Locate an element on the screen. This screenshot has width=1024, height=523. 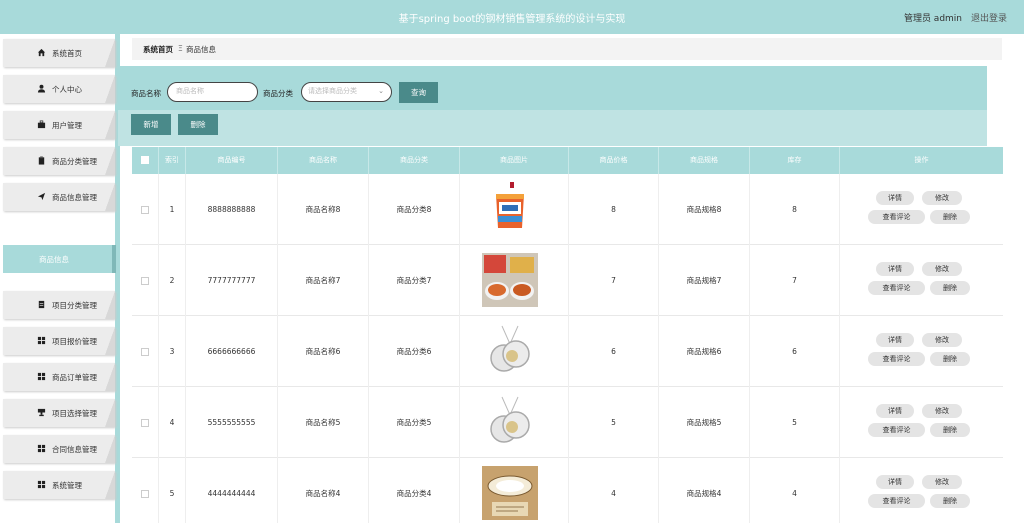
sidebar-subitem-label: 商品信息 is located at coordinates (54, 259).